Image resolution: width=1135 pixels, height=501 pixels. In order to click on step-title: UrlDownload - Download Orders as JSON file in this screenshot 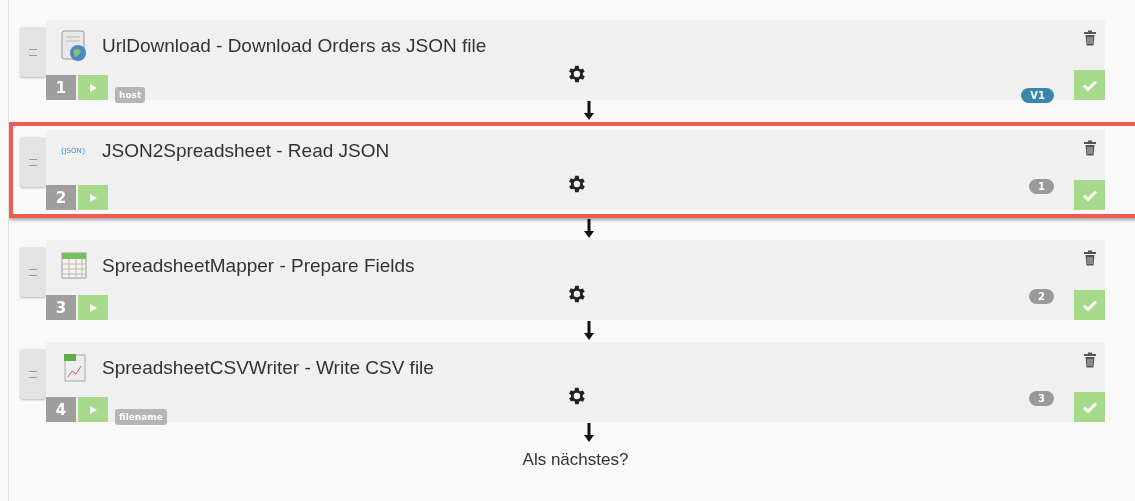, I will do `click(294, 46)`.